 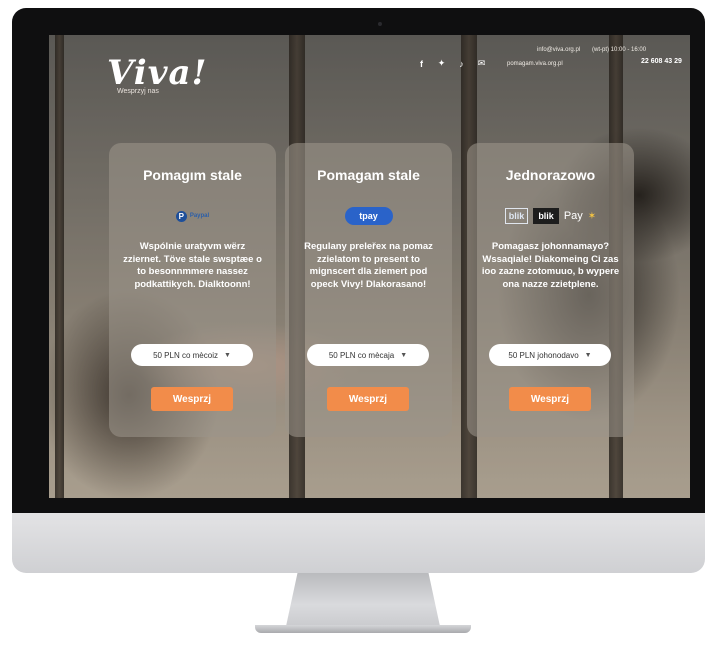 I want to click on payment-logos: P Paypal, so click(x=192, y=216).